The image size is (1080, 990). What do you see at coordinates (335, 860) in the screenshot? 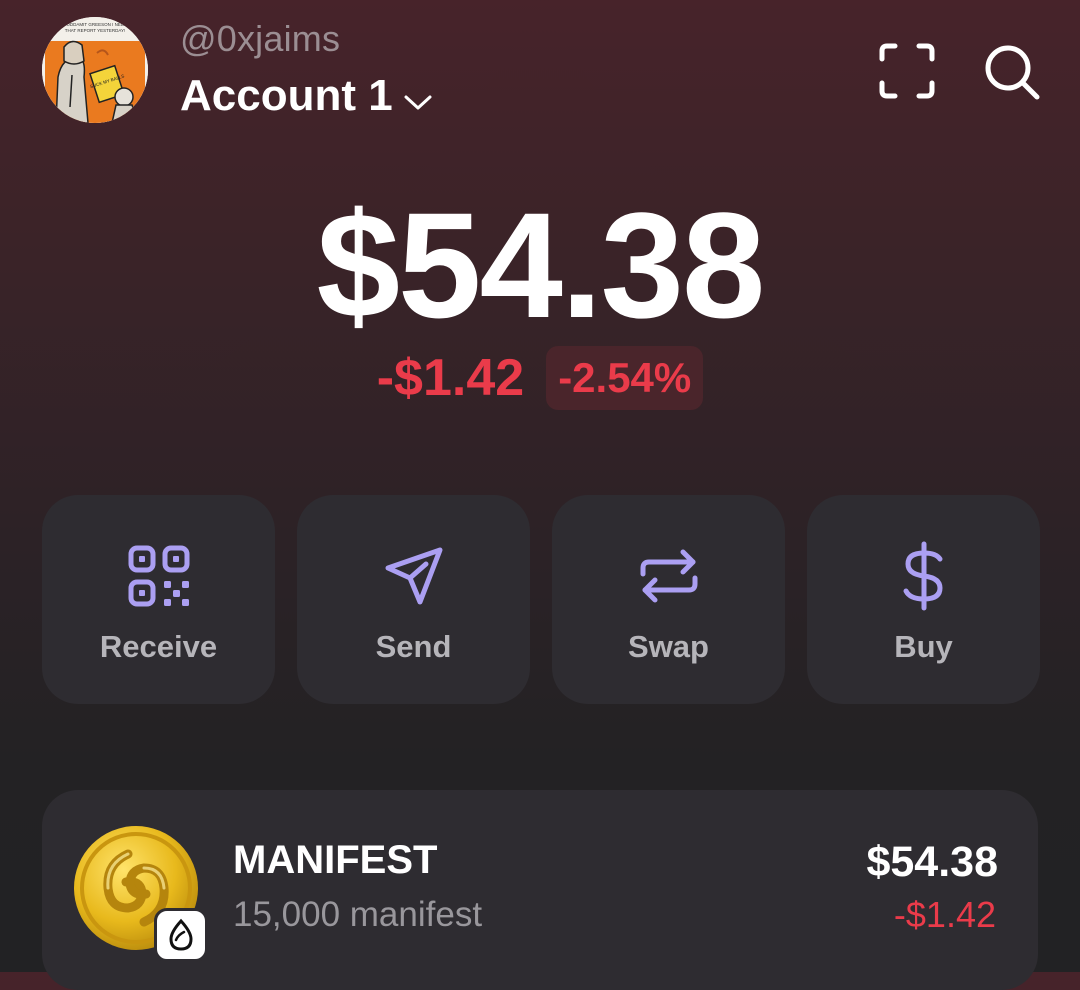
I see `token-name: MANIFEST` at bounding box center [335, 860].